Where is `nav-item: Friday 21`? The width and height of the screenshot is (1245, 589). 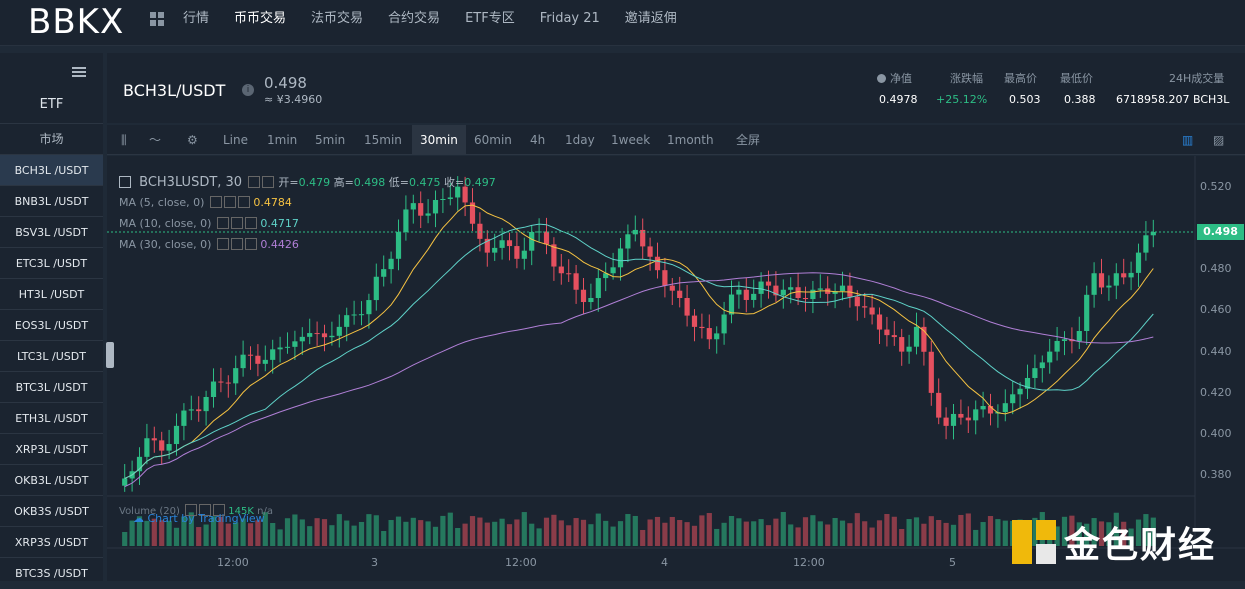
nav-item: Friday 21 is located at coordinates (570, 19).